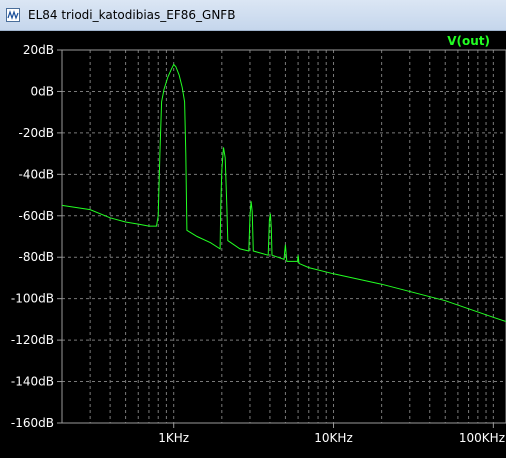  What do you see at coordinates (173, 438) in the screenshot?
I see `x-tick-label: 1KHz` at bounding box center [173, 438].